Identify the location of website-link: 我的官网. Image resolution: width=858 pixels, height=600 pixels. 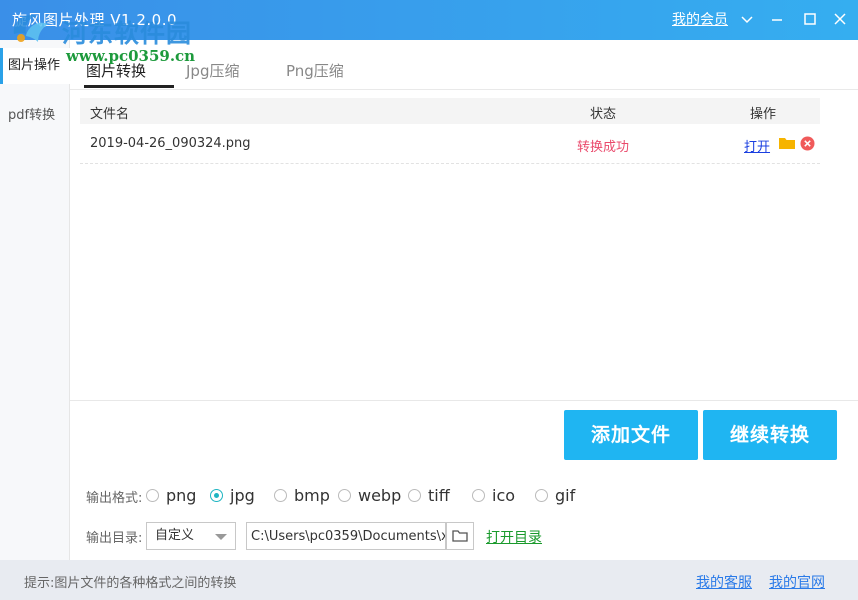
(797, 582).